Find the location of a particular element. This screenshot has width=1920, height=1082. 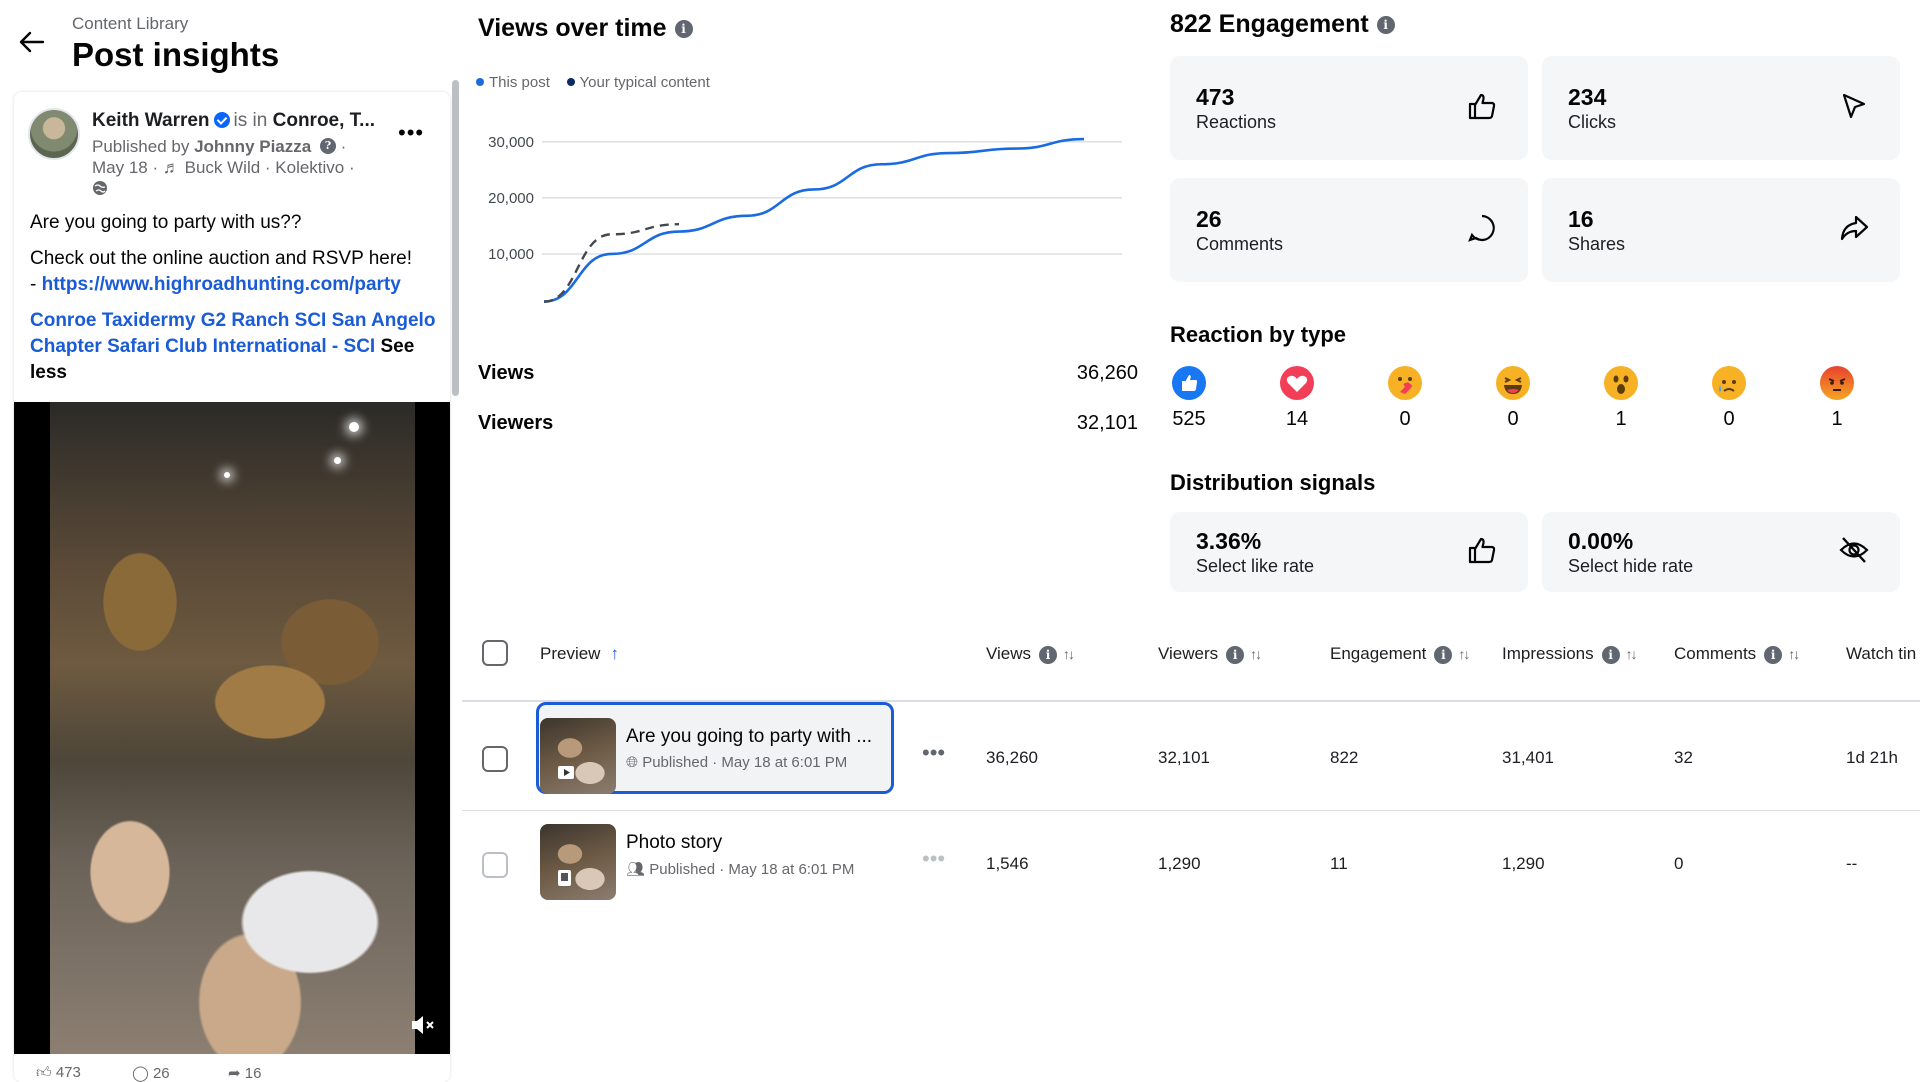

reaction-like: 525 is located at coordinates (1189, 398).